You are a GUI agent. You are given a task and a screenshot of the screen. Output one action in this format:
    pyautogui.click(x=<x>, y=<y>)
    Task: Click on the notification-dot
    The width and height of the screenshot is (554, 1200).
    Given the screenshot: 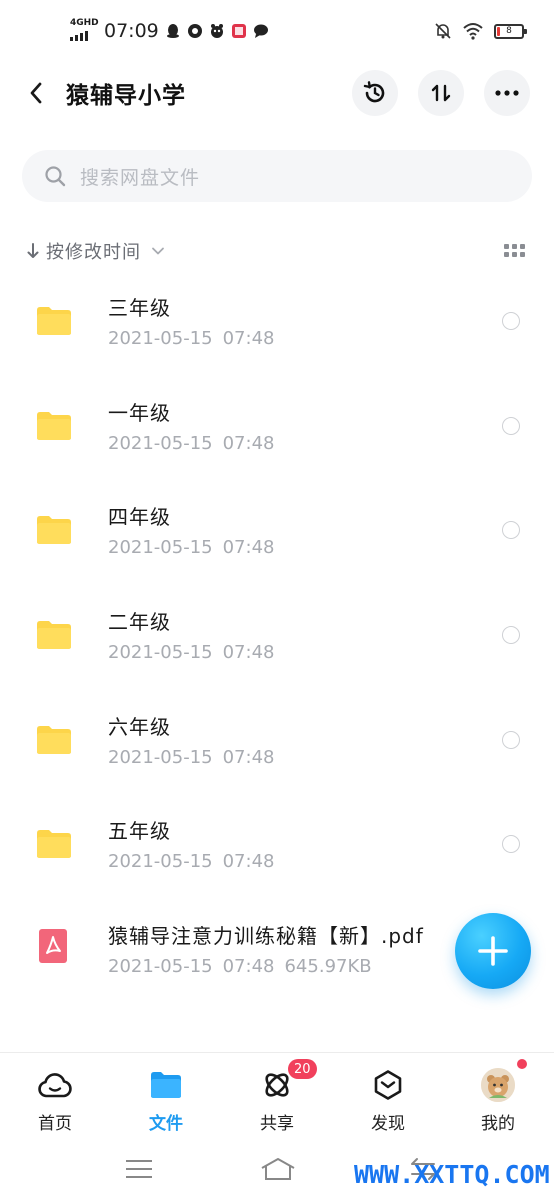 What is the action you would take?
    pyautogui.click(x=522, y=1064)
    